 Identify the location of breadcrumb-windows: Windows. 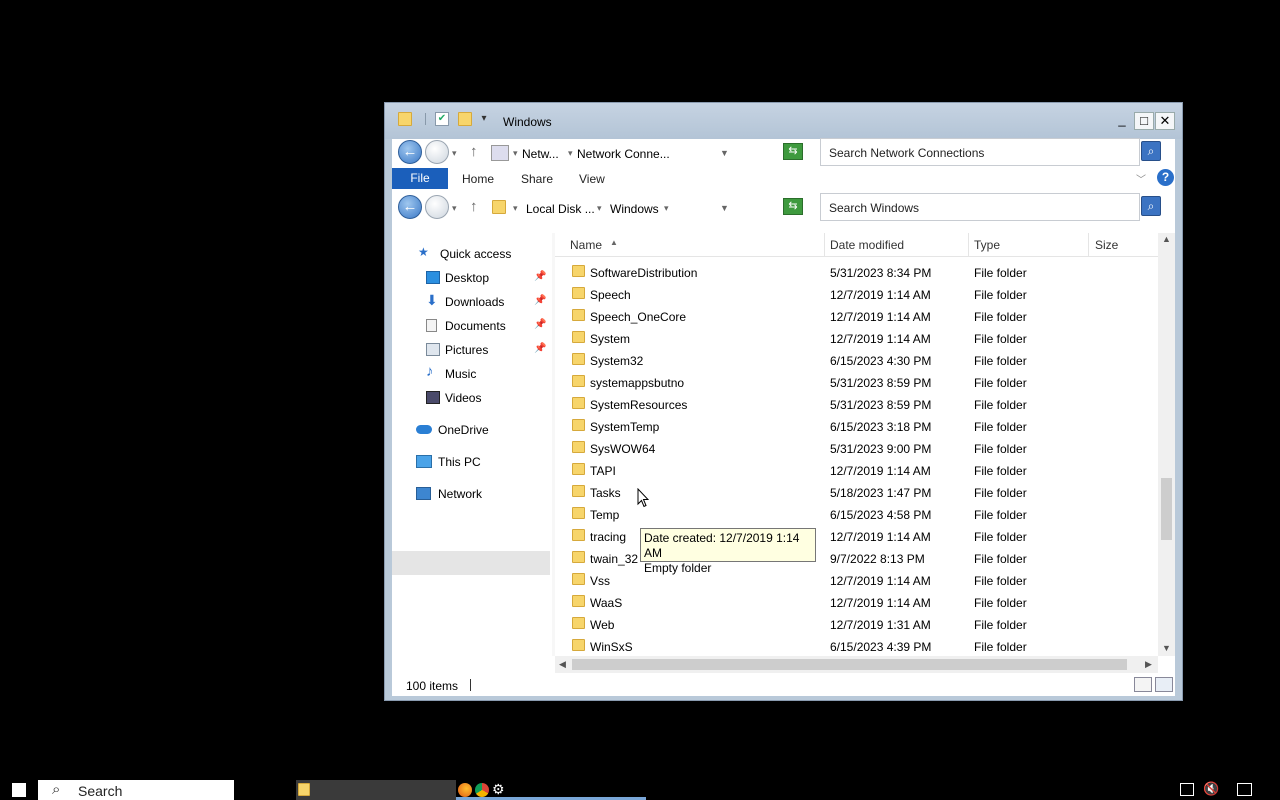
(634, 209).